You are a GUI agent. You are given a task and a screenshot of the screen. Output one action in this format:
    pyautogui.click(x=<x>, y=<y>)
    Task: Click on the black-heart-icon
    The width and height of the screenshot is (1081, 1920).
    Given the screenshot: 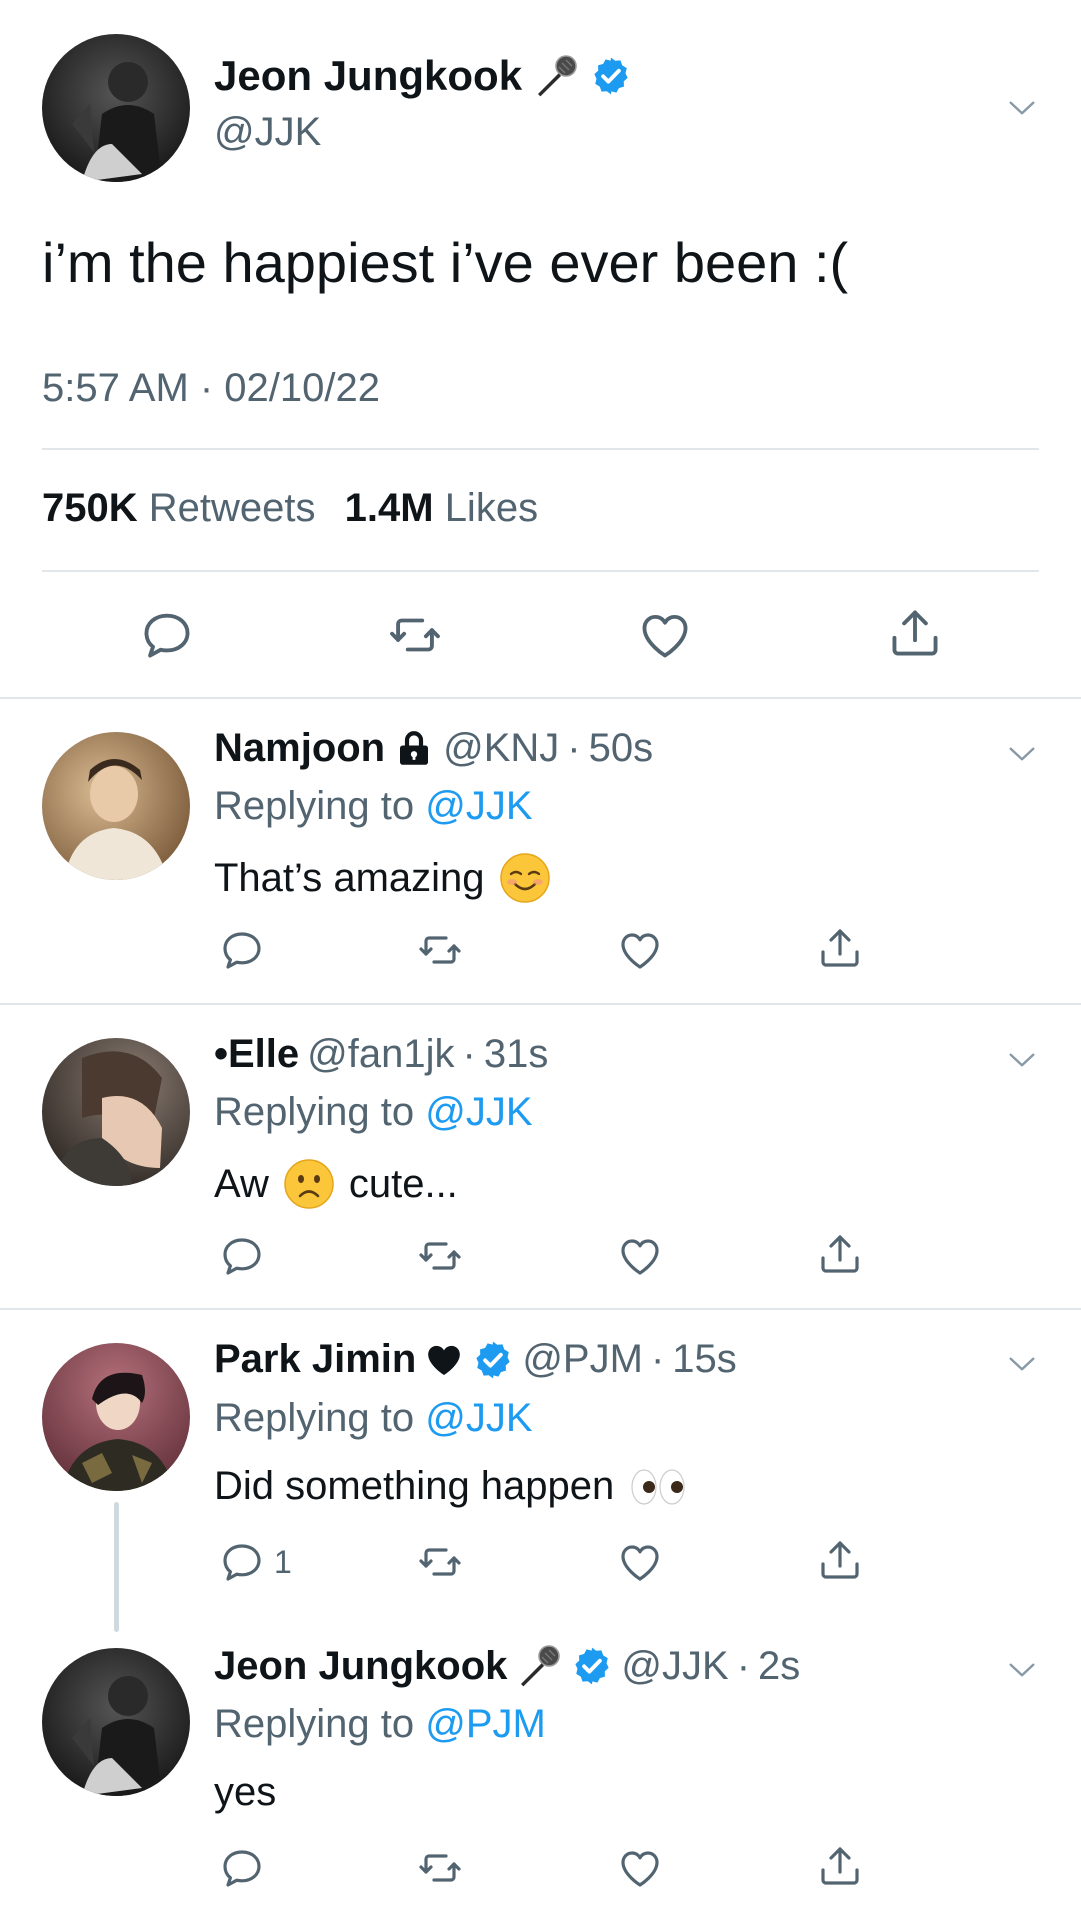 What is the action you would take?
    pyautogui.click(x=444, y=1360)
    